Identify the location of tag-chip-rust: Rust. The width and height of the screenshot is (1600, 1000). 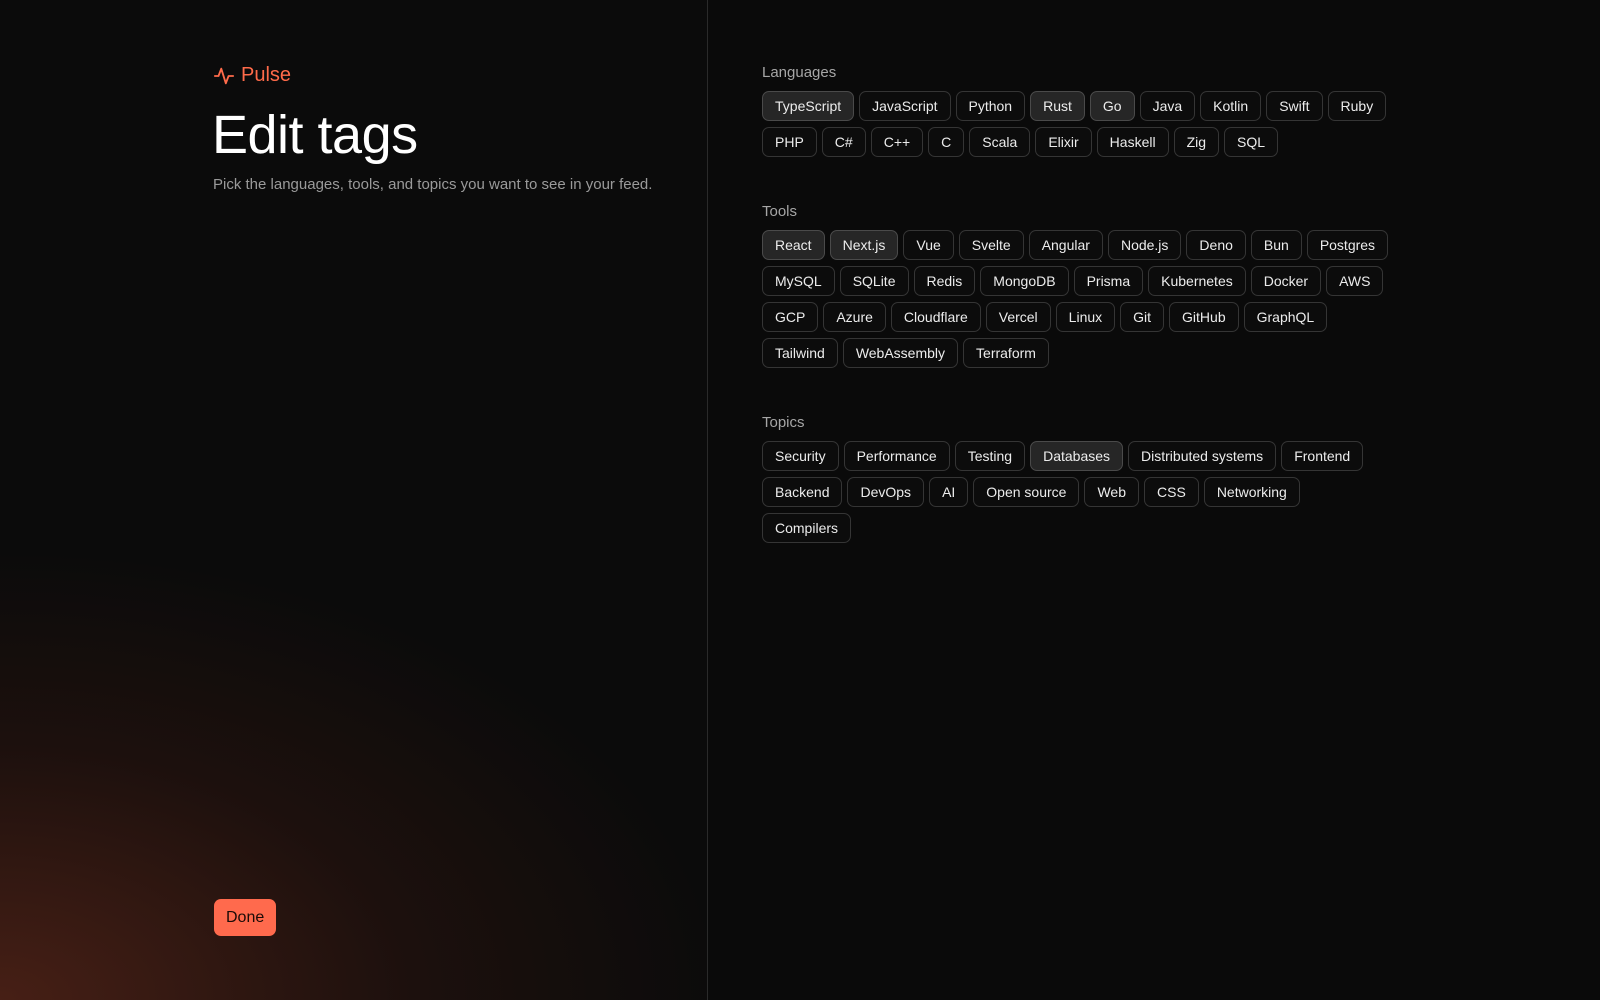
(1057, 106).